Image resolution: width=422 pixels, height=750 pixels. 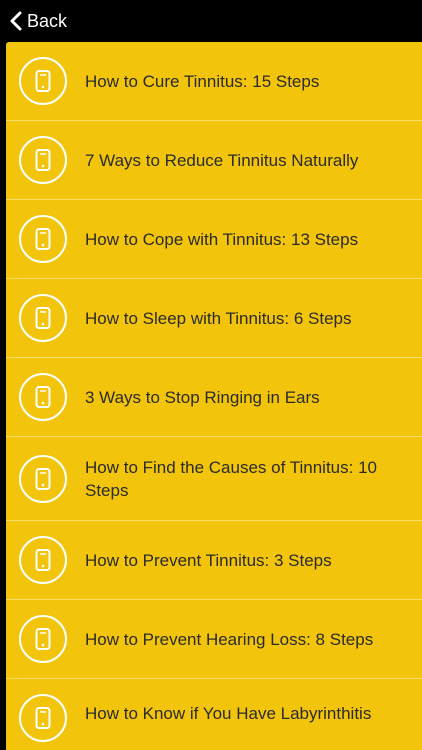 I want to click on list-item: How to Prevent Tinnitus: 3 Steps, so click(x=214, y=560).